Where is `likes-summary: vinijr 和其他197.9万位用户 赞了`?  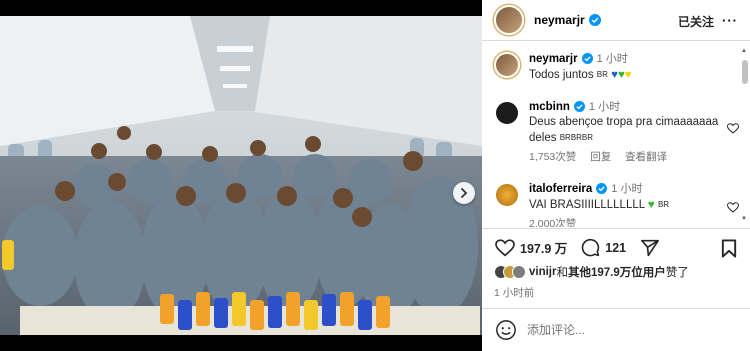
likes-summary: vinijr 和其他197.9万位用户 赞了 is located at coordinates (591, 272).